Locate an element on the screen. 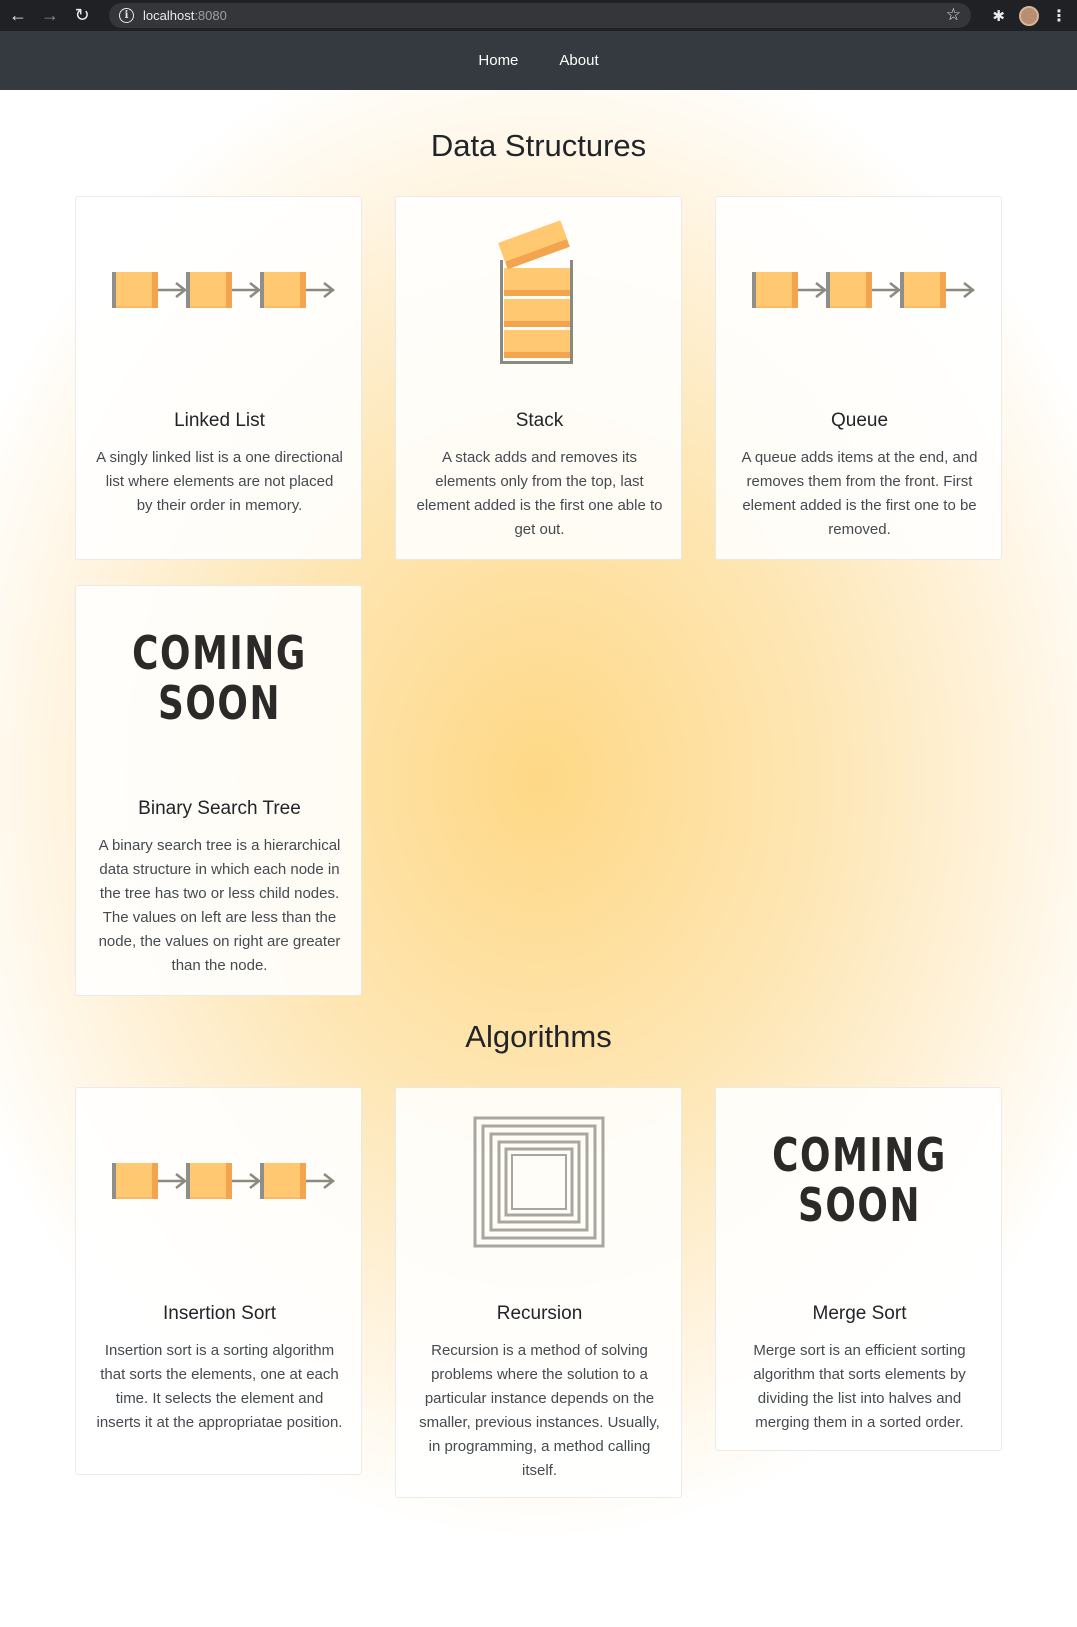 The height and width of the screenshot is (1627, 1077). card-title: Queue is located at coordinates (859, 420).